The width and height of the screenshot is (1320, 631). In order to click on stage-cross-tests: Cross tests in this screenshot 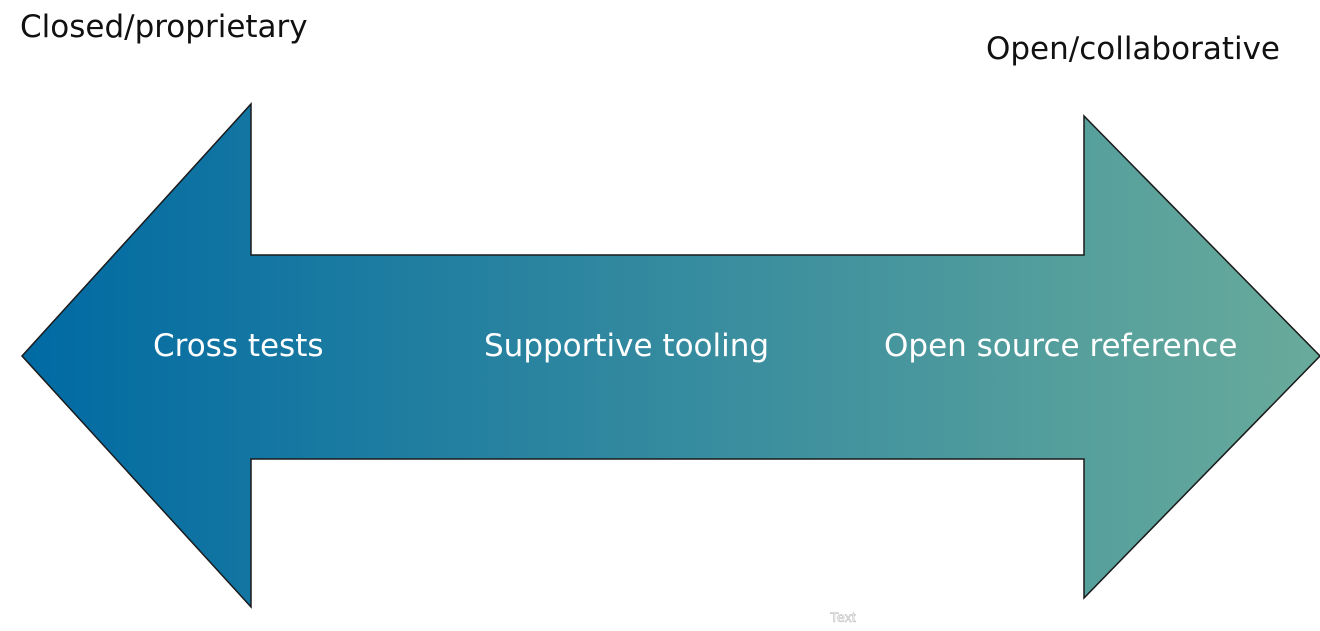, I will do `click(238, 346)`.